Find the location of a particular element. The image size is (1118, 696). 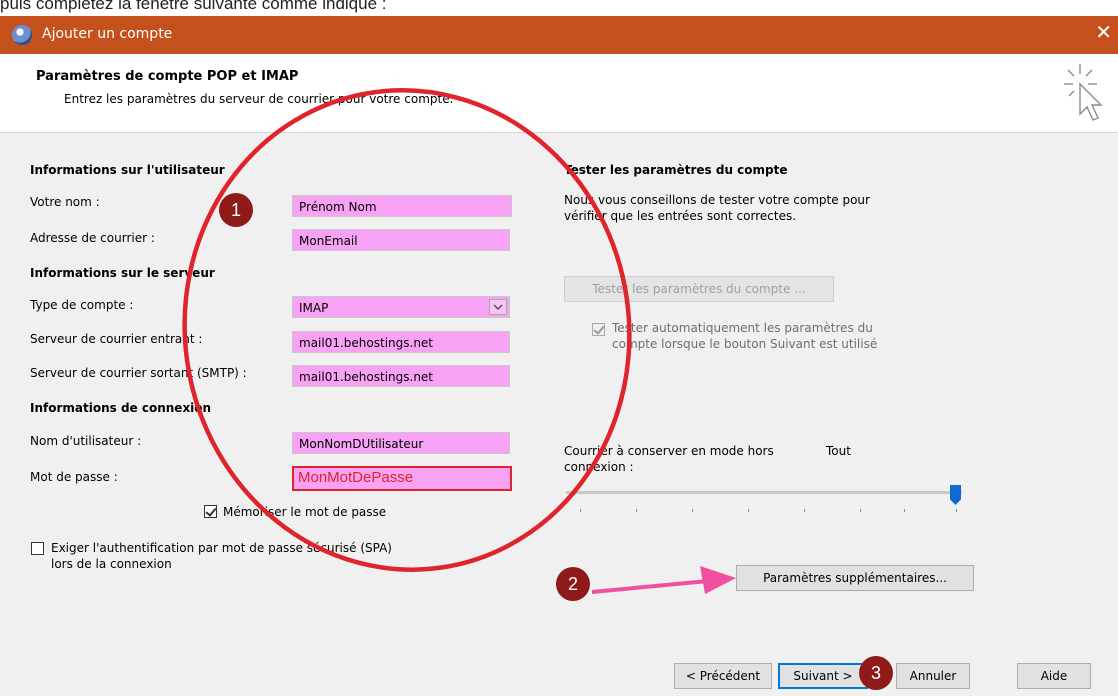

annotation-badge-2: 2 is located at coordinates (573, 584).